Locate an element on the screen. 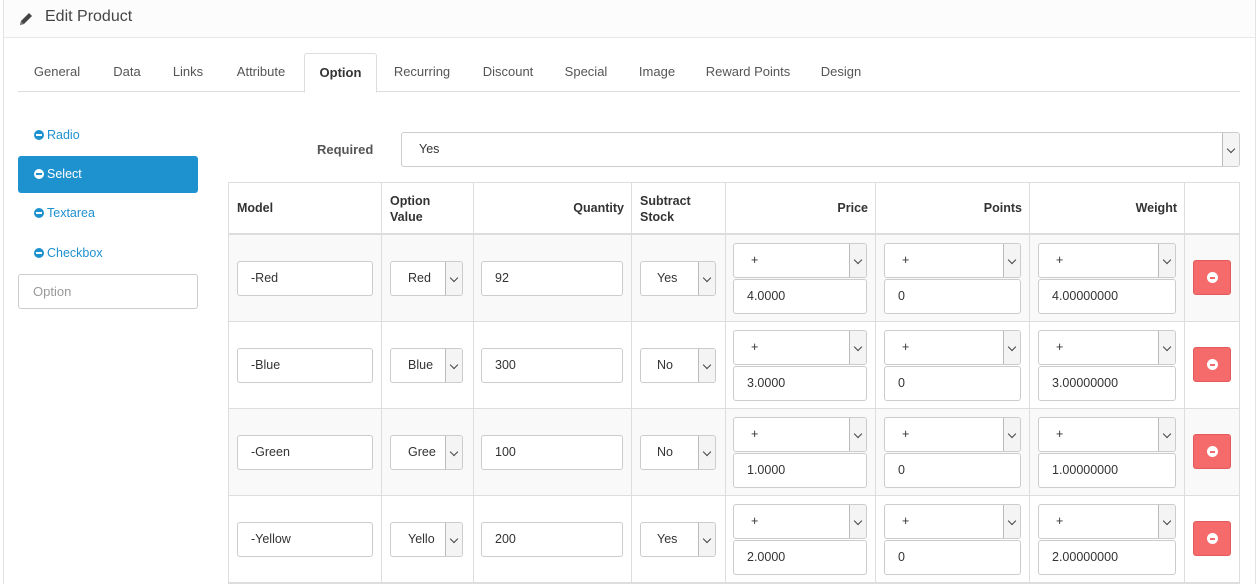  weight-input: 2.00000000 is located at coordinates (1107, 557).